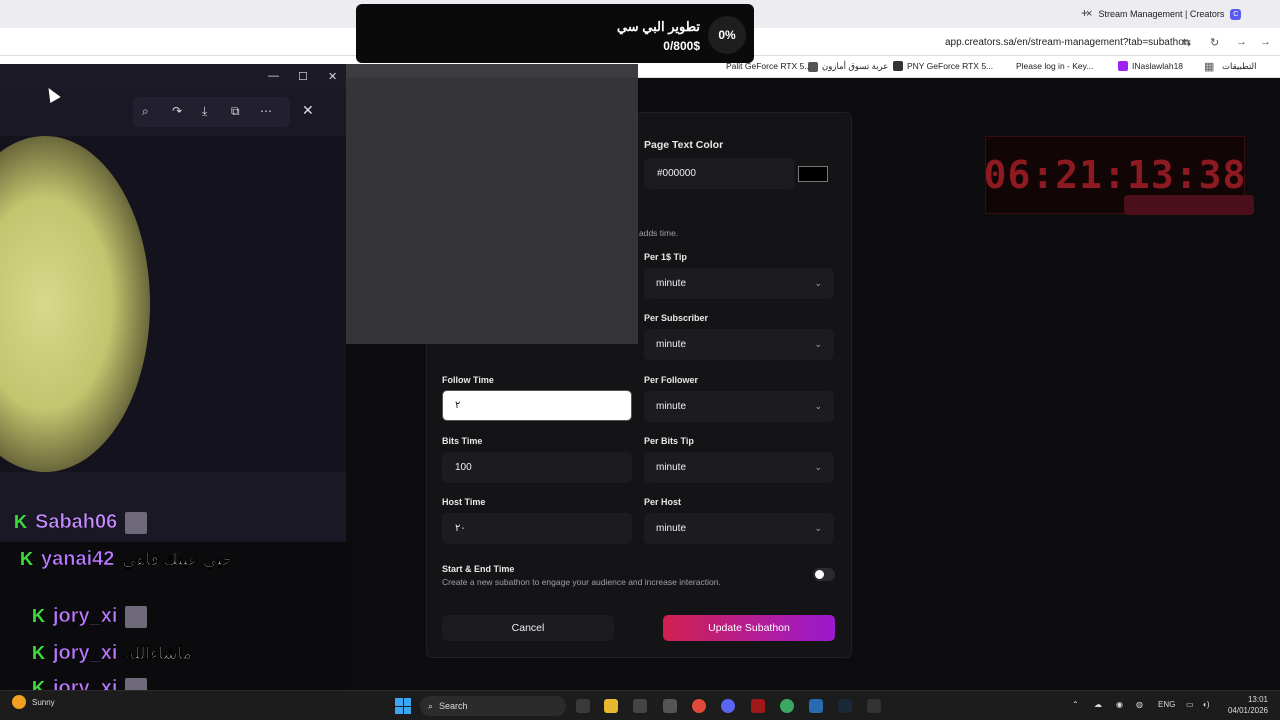  I want to click on update-subathon-button: Update Subathon, so click(749, 628).